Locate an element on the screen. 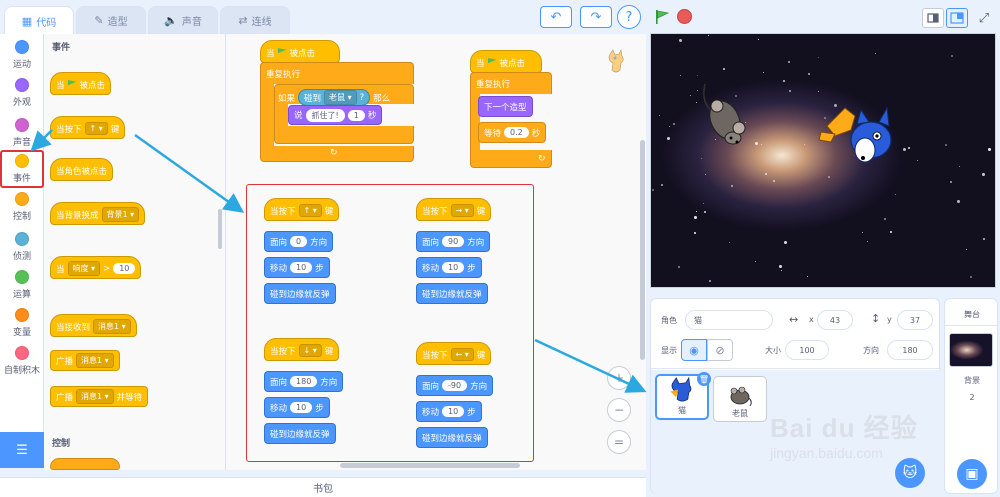 The width and height of the screenshot is (1000, 497). arrow-to-events-category is located at coordinates (41, 140).